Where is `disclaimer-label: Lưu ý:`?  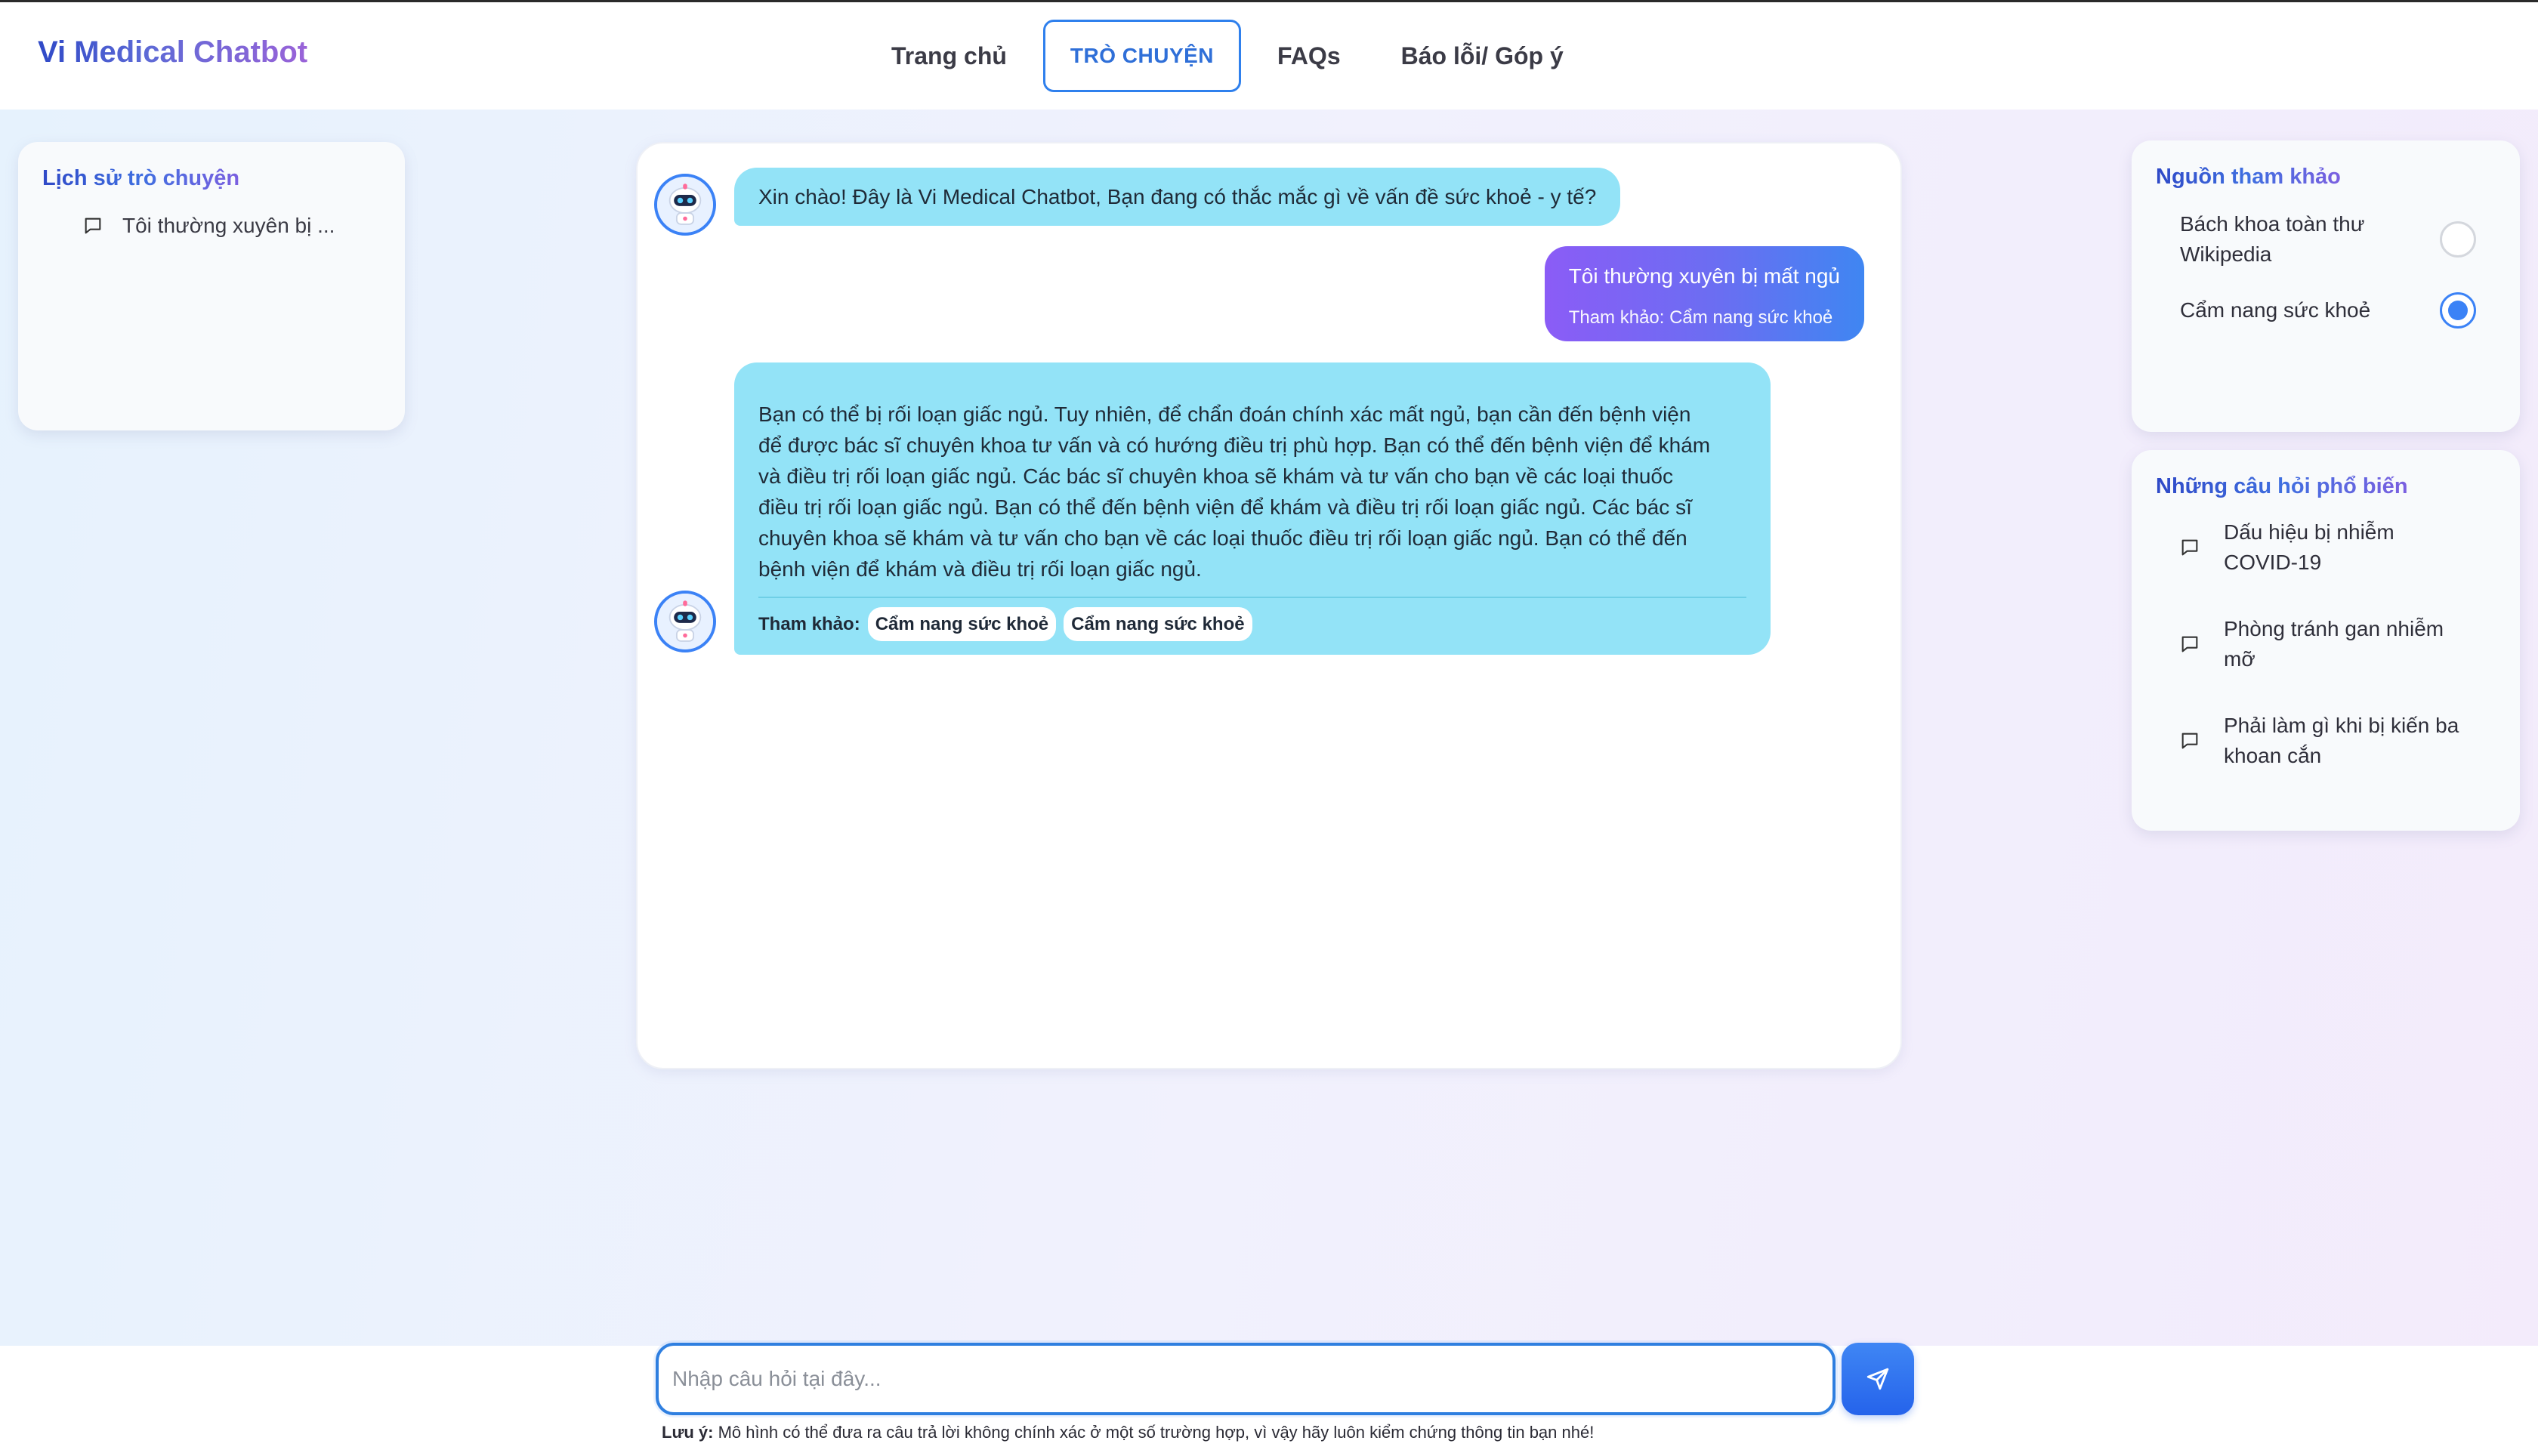 disclaimer-label: Lưu ý: is located at coordinates (688, 1432).